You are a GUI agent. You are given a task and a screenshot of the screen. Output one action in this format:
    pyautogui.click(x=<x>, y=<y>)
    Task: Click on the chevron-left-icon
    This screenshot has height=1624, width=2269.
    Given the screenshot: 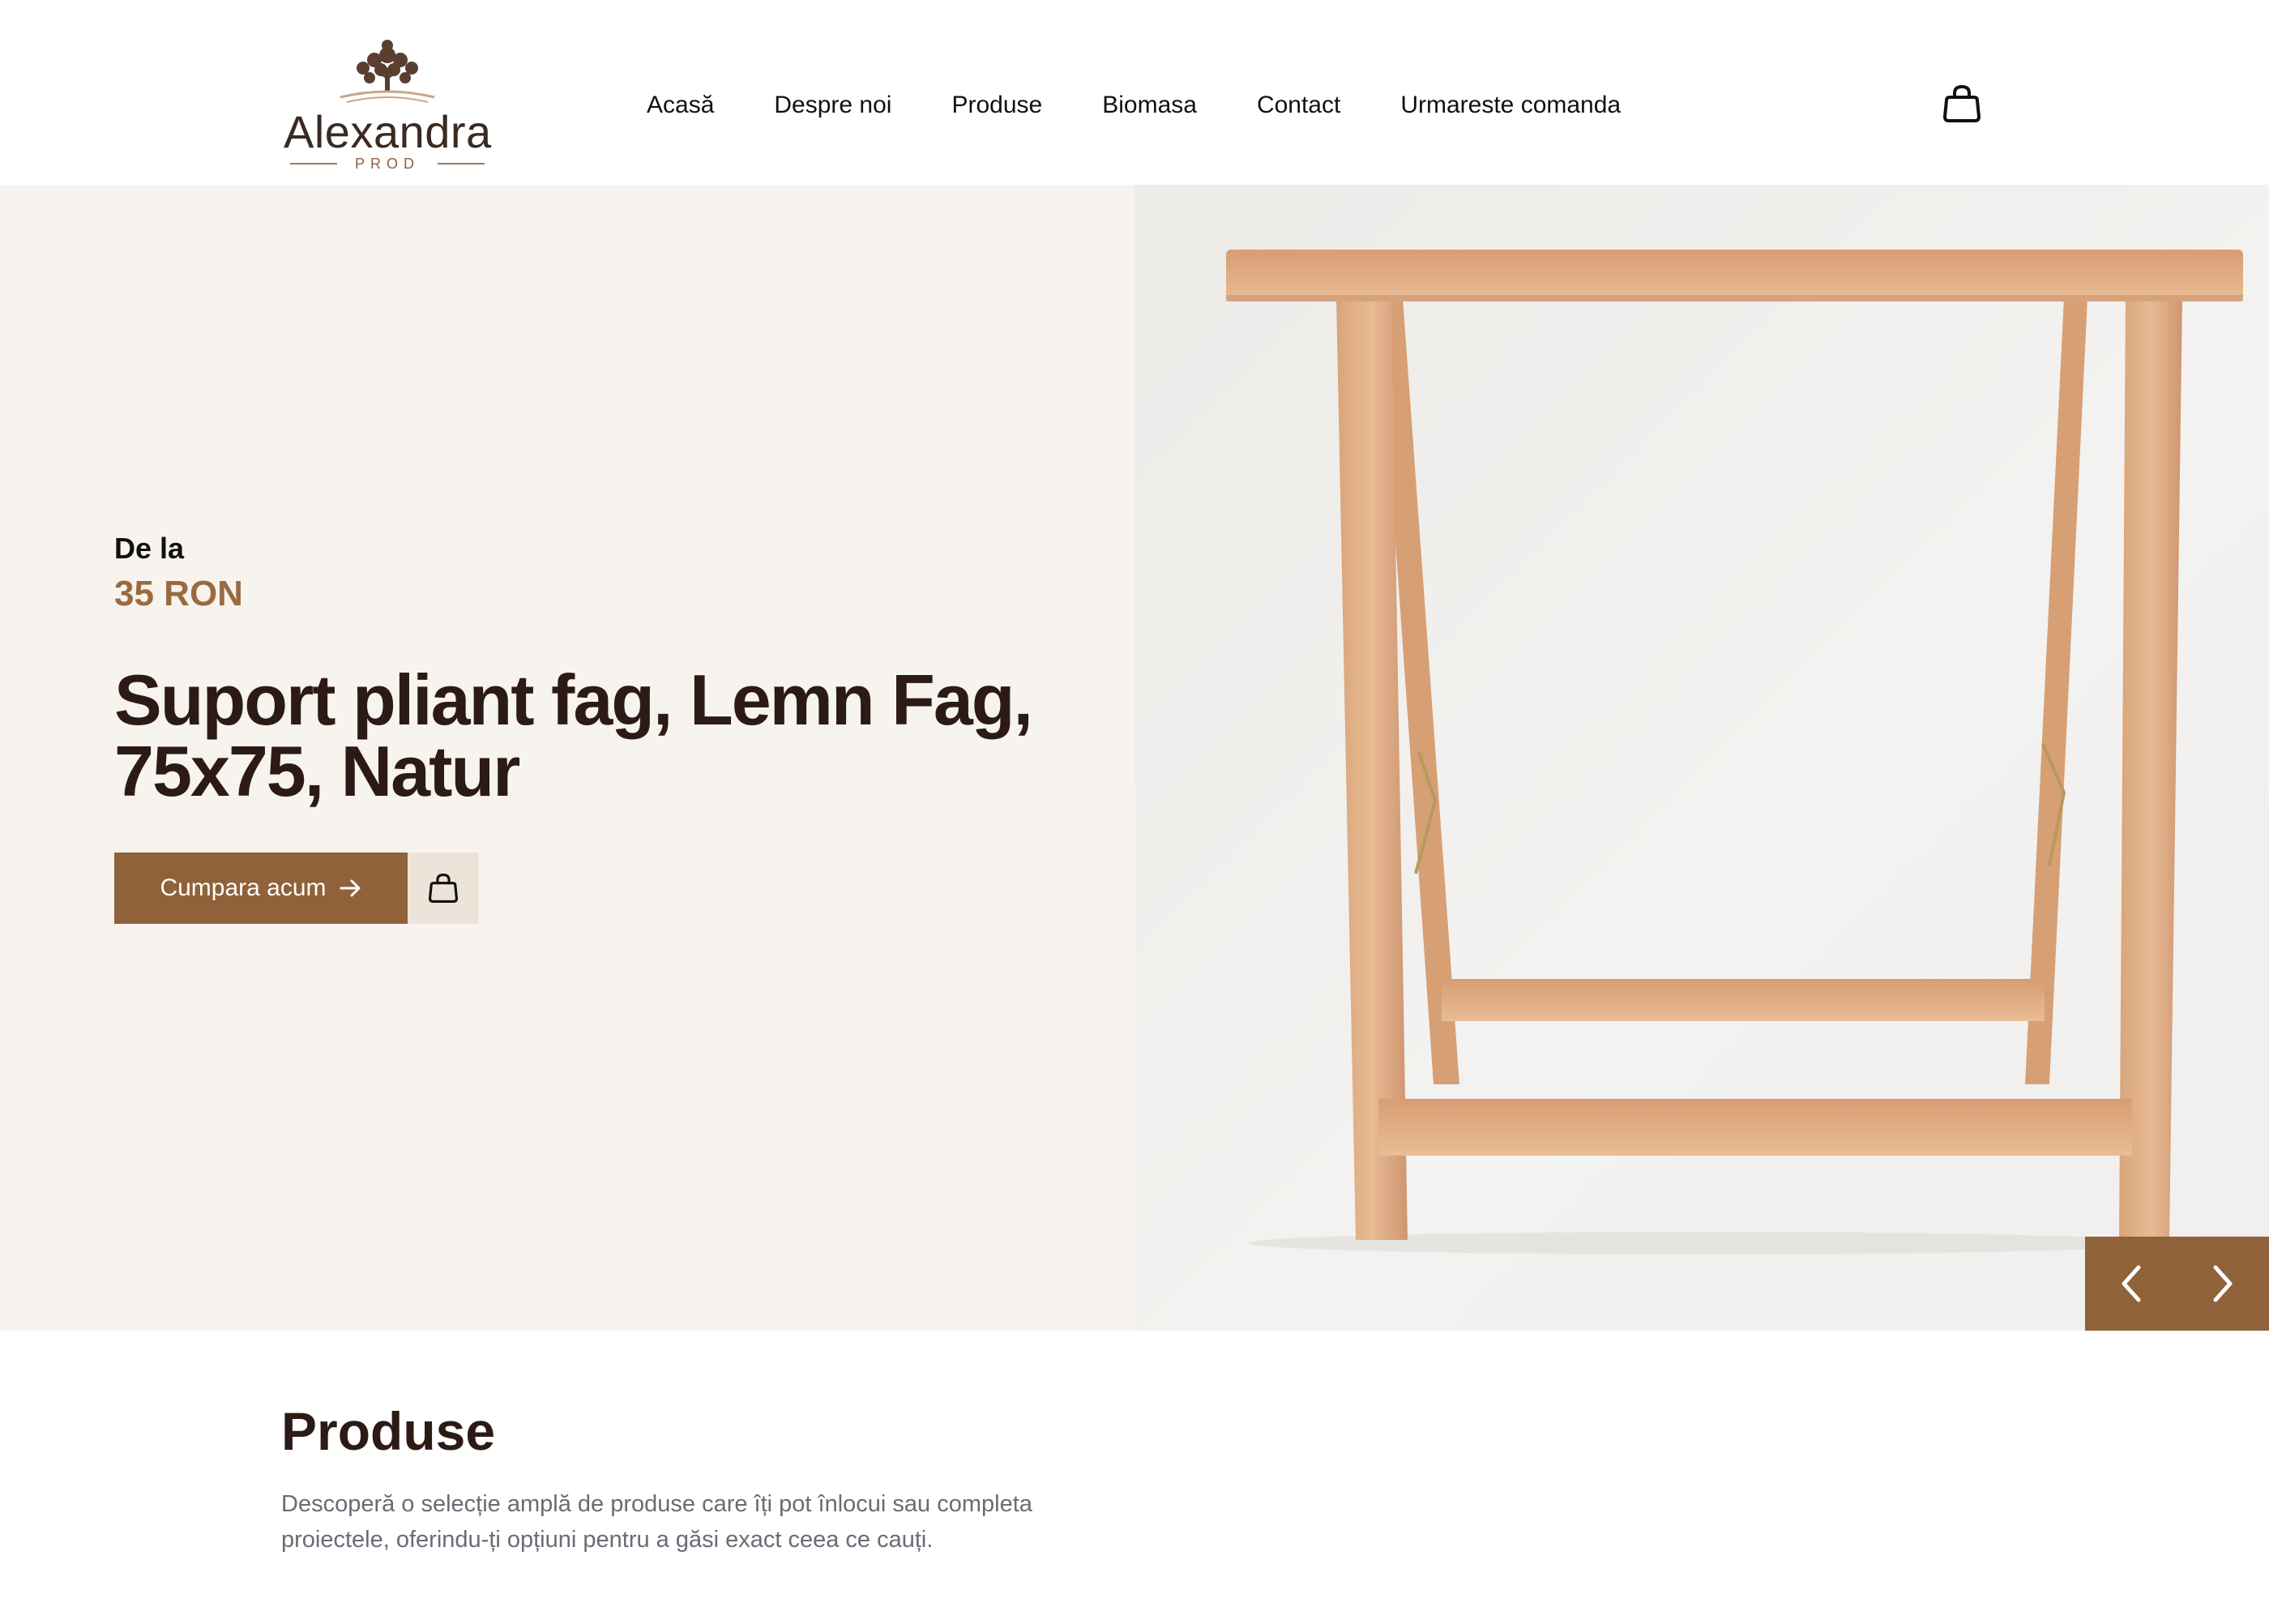 What is the action you would take?
    pyautogui.click(x=2131, y=1283)
    